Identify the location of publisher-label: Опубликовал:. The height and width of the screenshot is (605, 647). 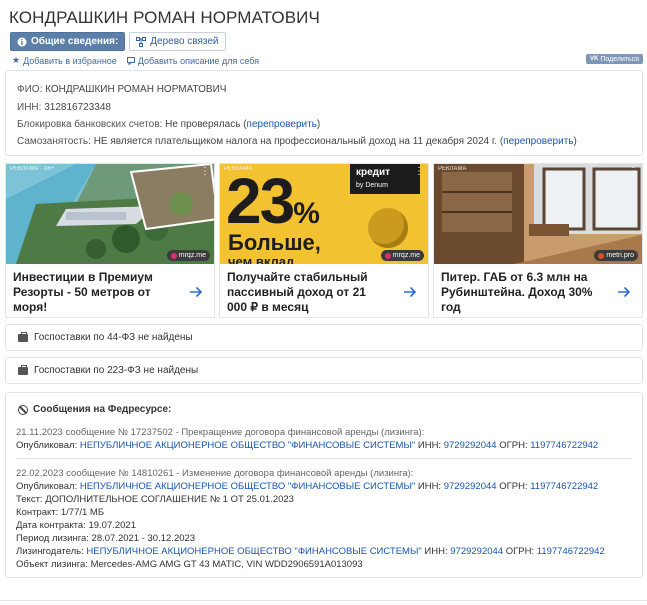
(47, 486).